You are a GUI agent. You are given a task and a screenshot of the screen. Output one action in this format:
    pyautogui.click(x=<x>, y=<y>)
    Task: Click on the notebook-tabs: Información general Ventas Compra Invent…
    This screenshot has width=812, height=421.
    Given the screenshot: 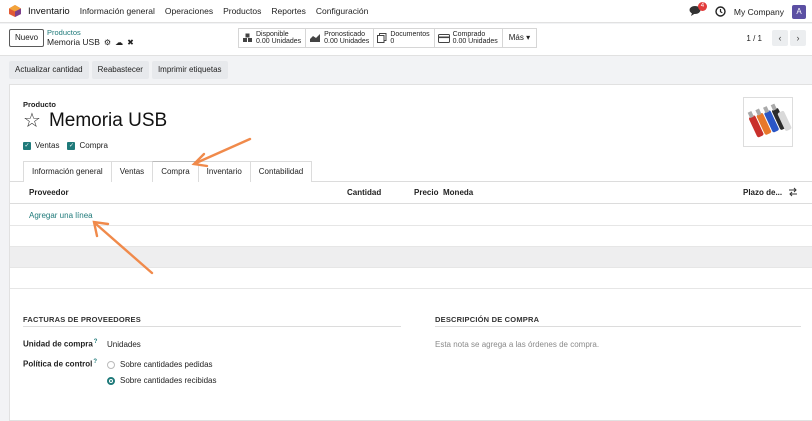 What is the action you would take?
    pyautogui.click(x=168, y=171)
    